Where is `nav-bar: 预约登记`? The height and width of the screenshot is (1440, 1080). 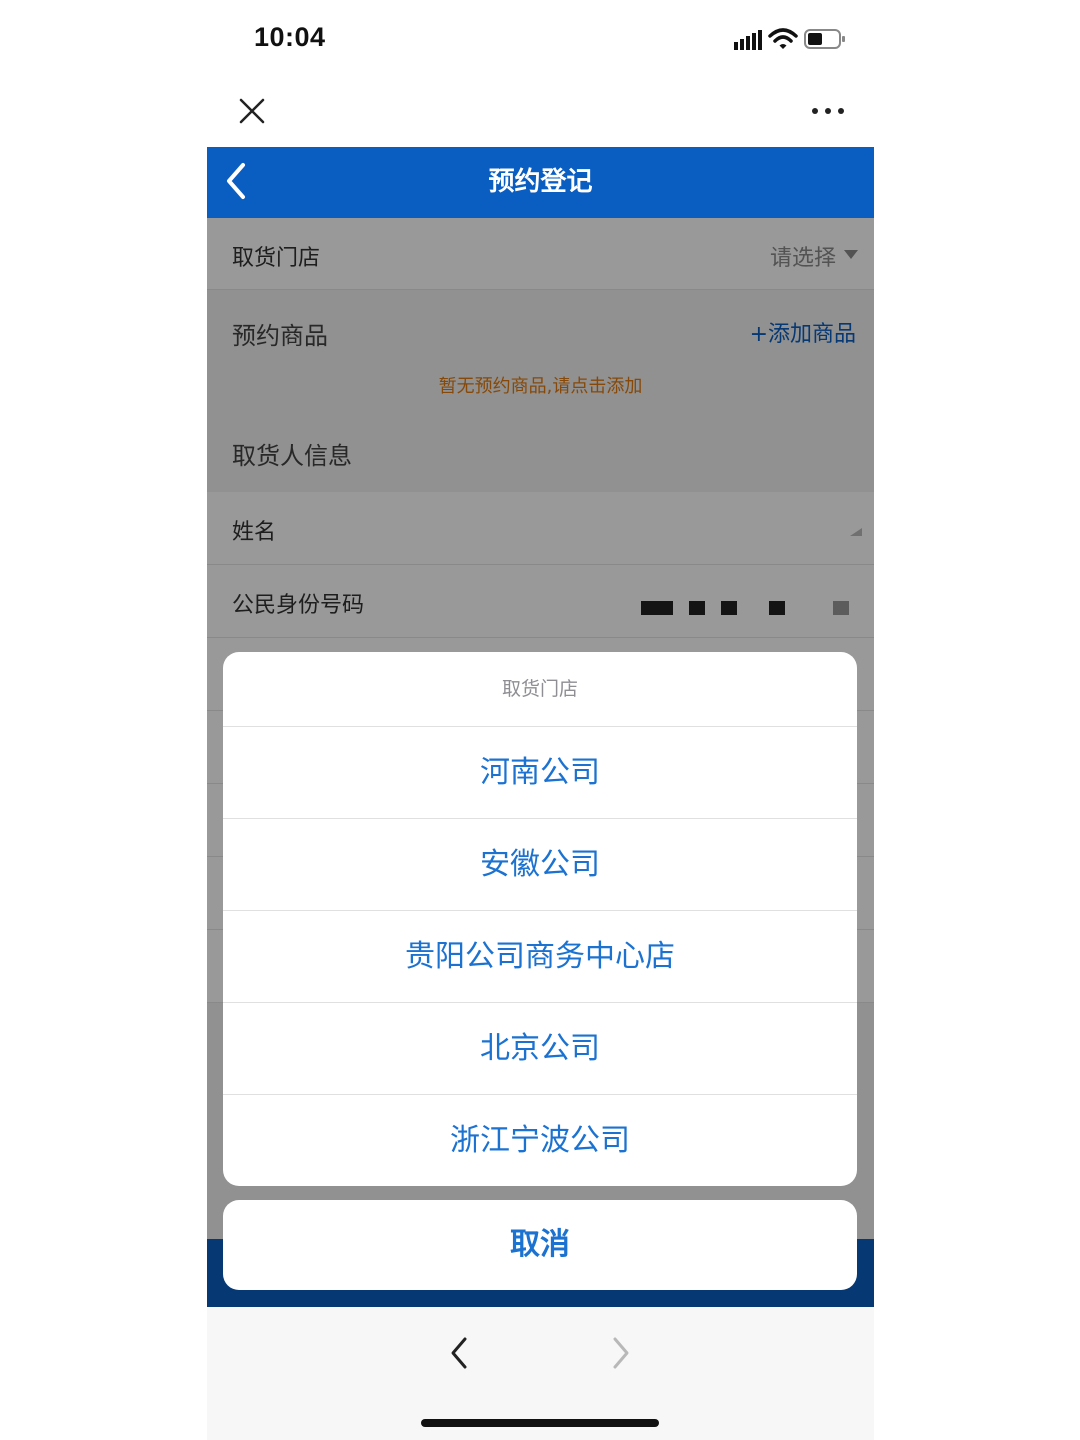
nav-bar: 预约登记 is located at coordinates (540, 182).